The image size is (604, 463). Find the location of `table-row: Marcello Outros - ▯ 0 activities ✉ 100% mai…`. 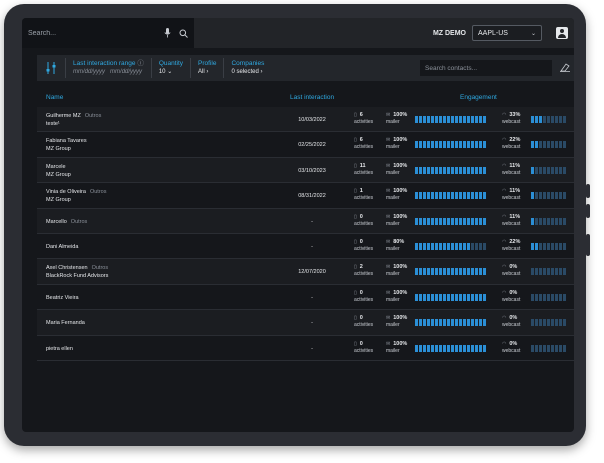

table-row: Marcello Outros - ▯ 0 activities ✉ 100% mai… is located at coordinates (305, 221).